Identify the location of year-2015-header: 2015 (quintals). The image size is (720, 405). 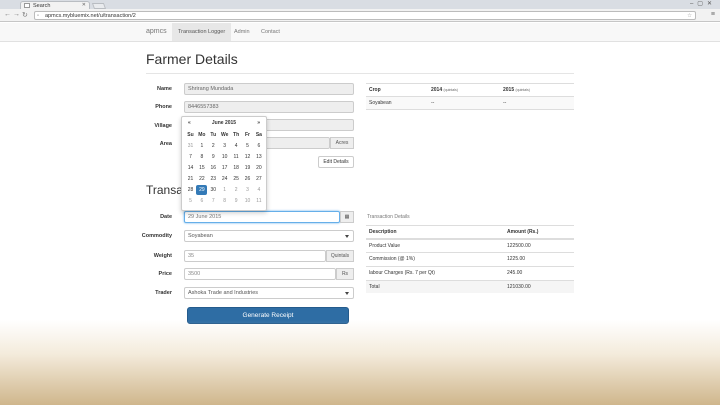
(516, 90).